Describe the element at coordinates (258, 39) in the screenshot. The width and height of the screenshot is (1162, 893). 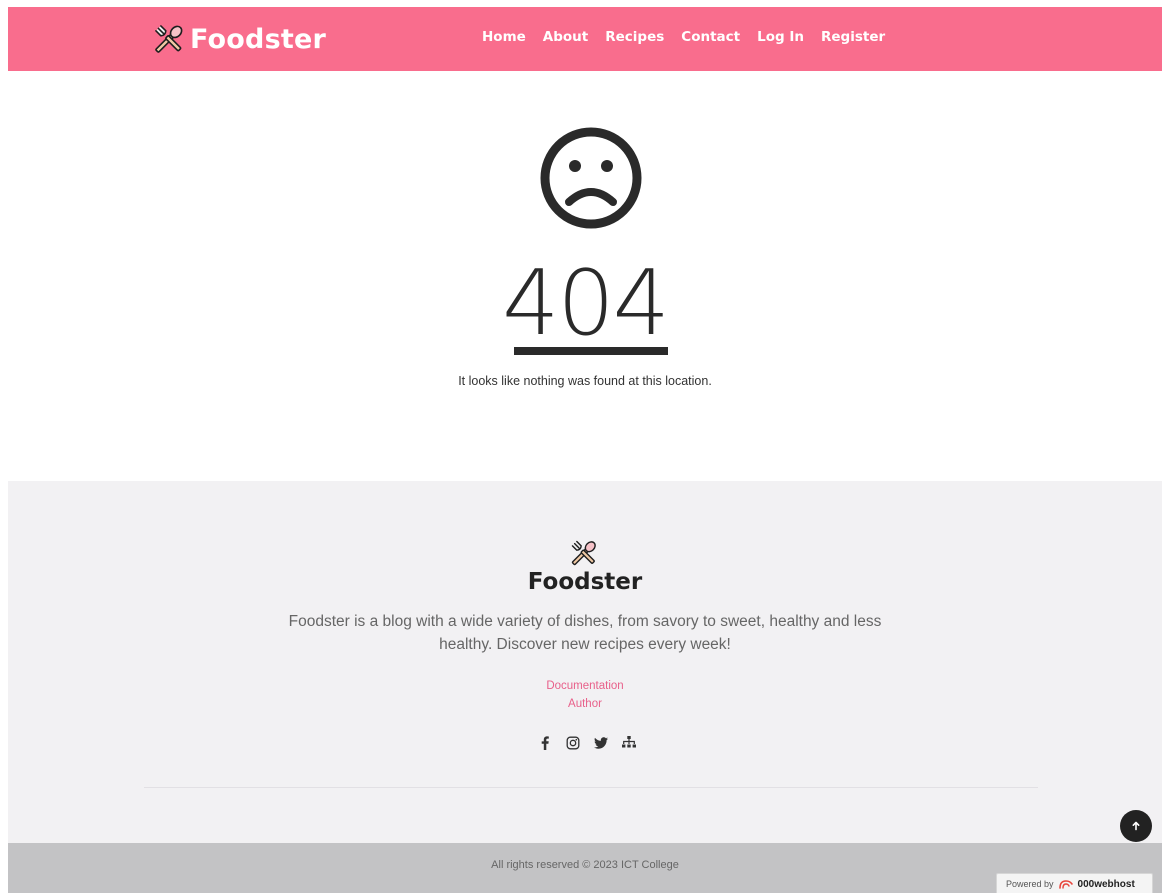
I see `brand-name: Foodster` at that location.